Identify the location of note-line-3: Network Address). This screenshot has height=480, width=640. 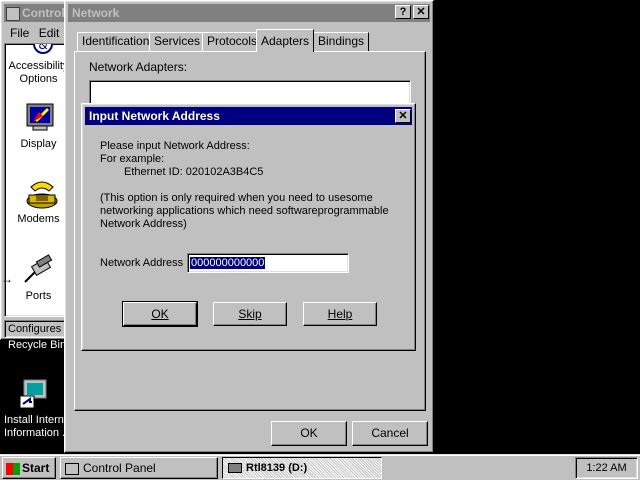
(143, 224).